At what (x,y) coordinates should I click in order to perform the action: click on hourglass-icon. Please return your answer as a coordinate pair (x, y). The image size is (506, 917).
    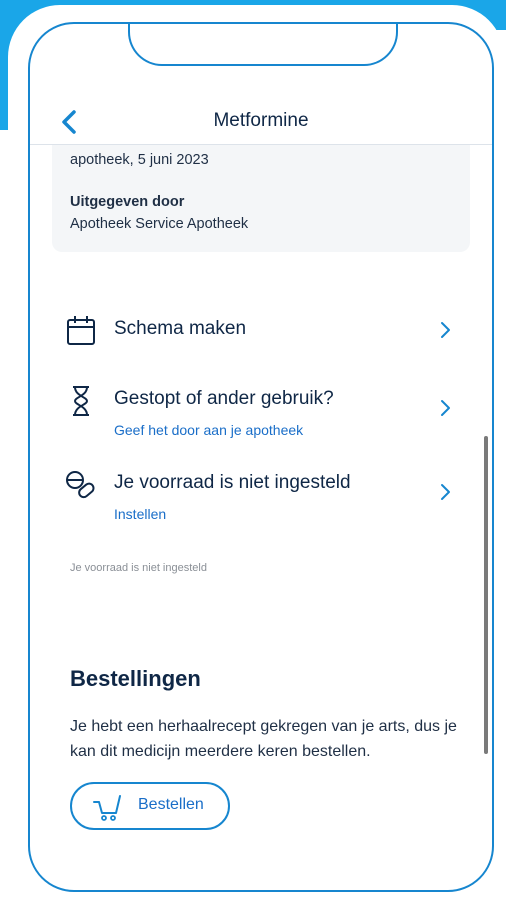
    Looking at the image, I should click on (81, 401).